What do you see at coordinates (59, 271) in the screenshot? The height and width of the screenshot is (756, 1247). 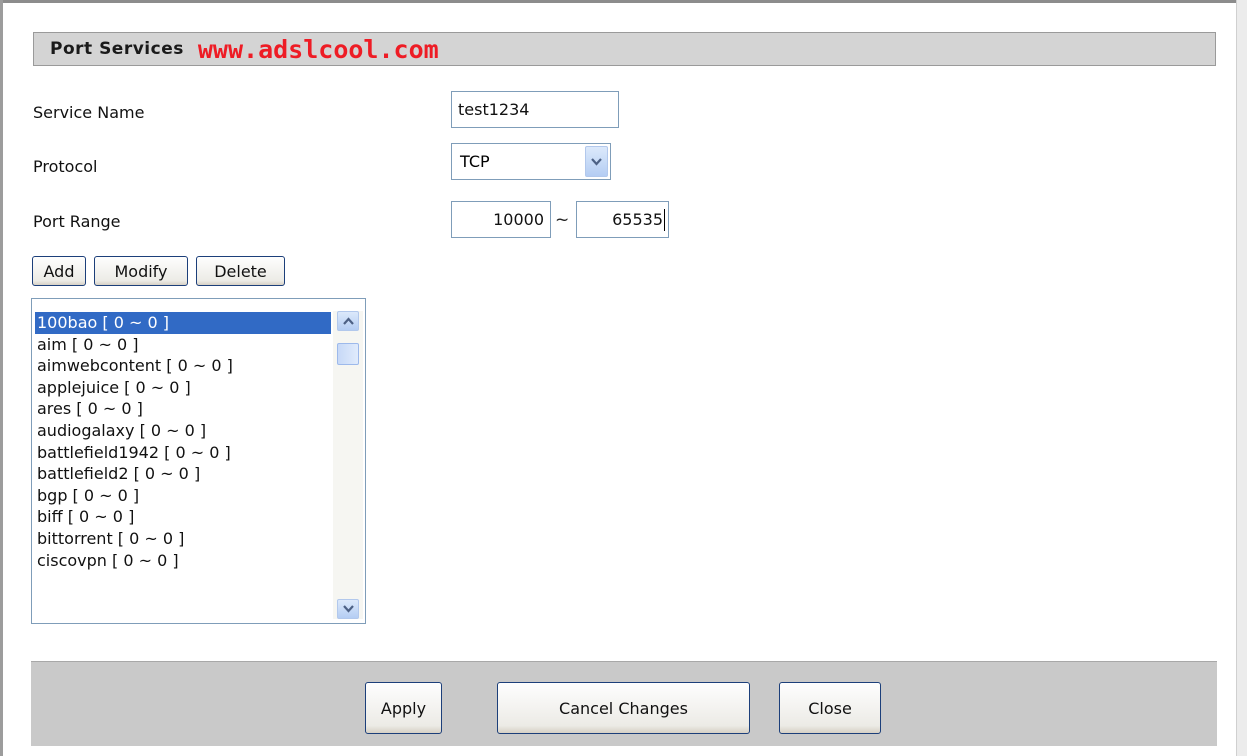 I see `add-button: Add` at bounding box center [59, 271].